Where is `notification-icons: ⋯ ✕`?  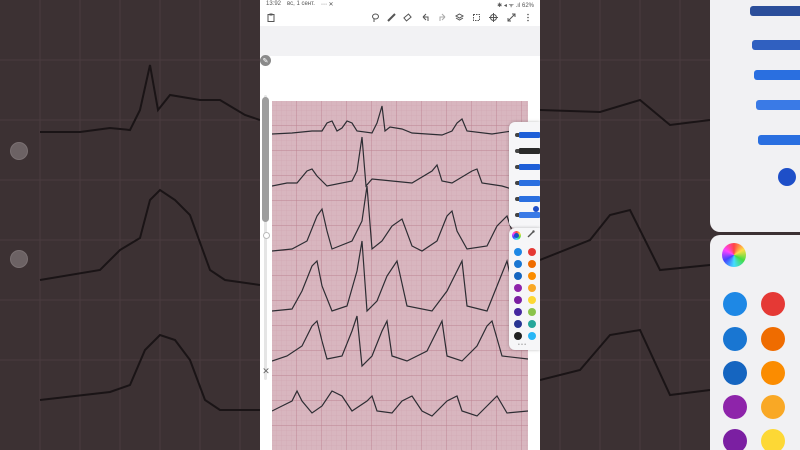 notification-icons: ⋯ ✕ is located at coordinates (327, 5).